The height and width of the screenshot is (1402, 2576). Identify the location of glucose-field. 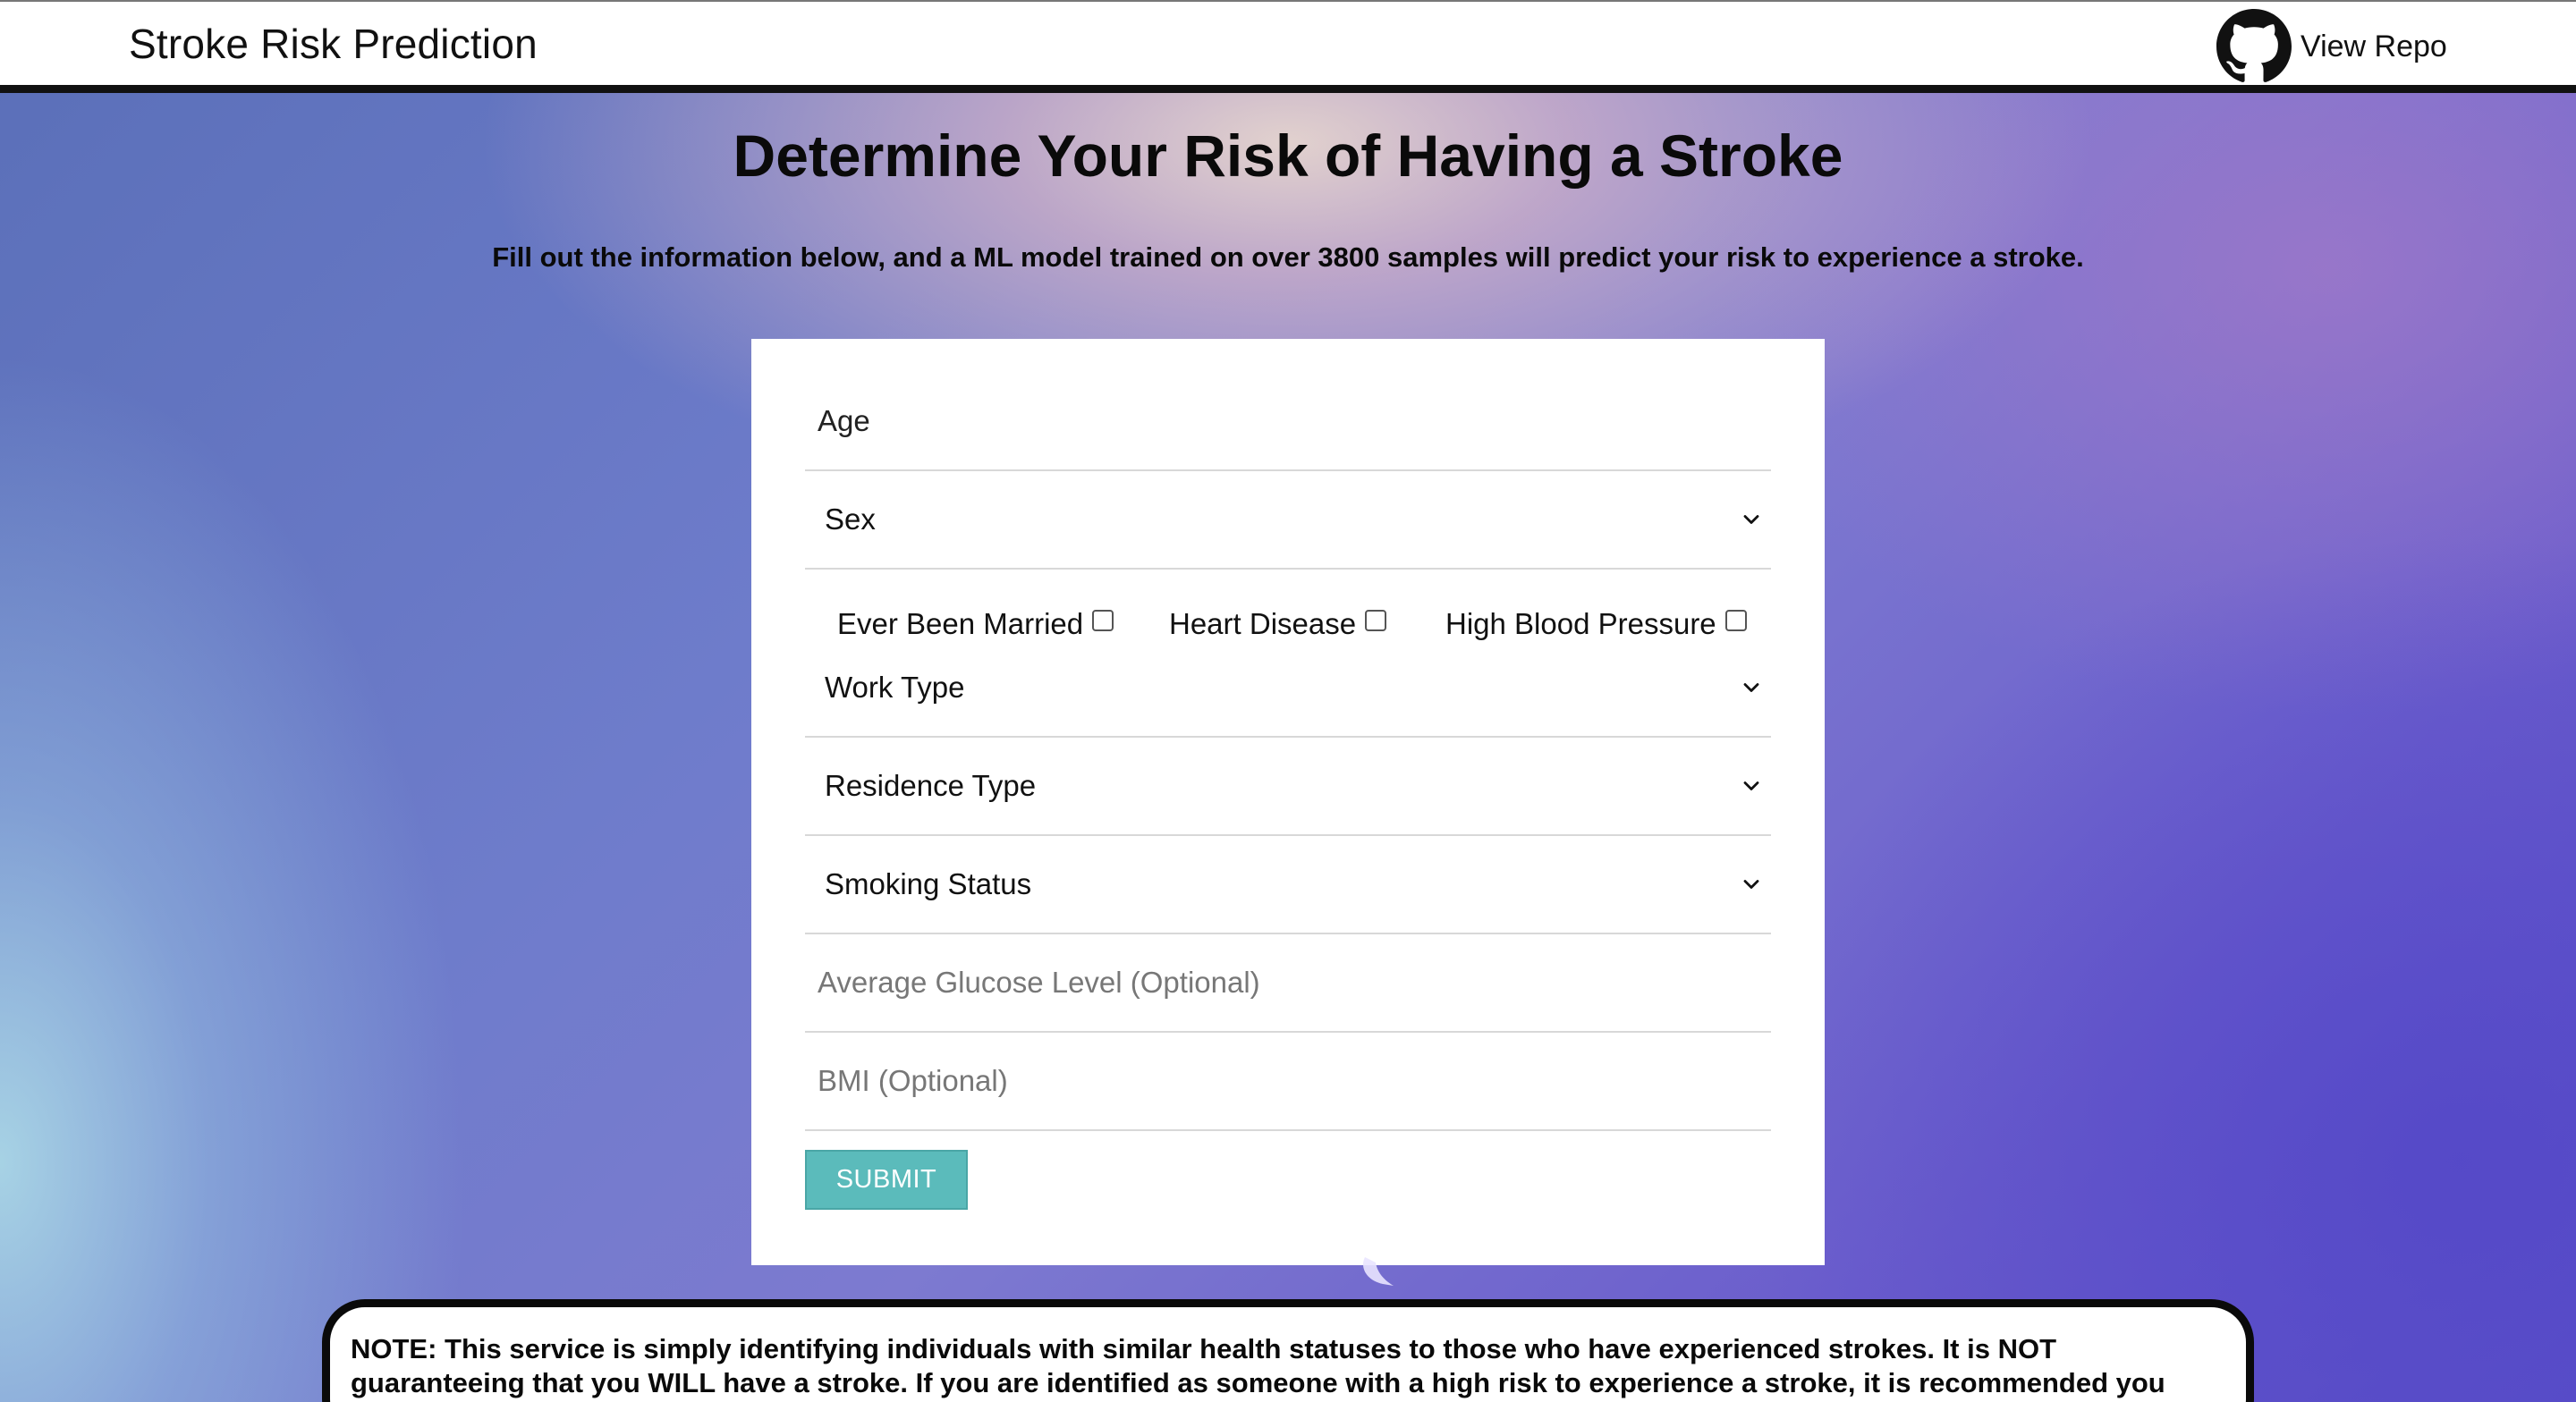
(1288, 983).